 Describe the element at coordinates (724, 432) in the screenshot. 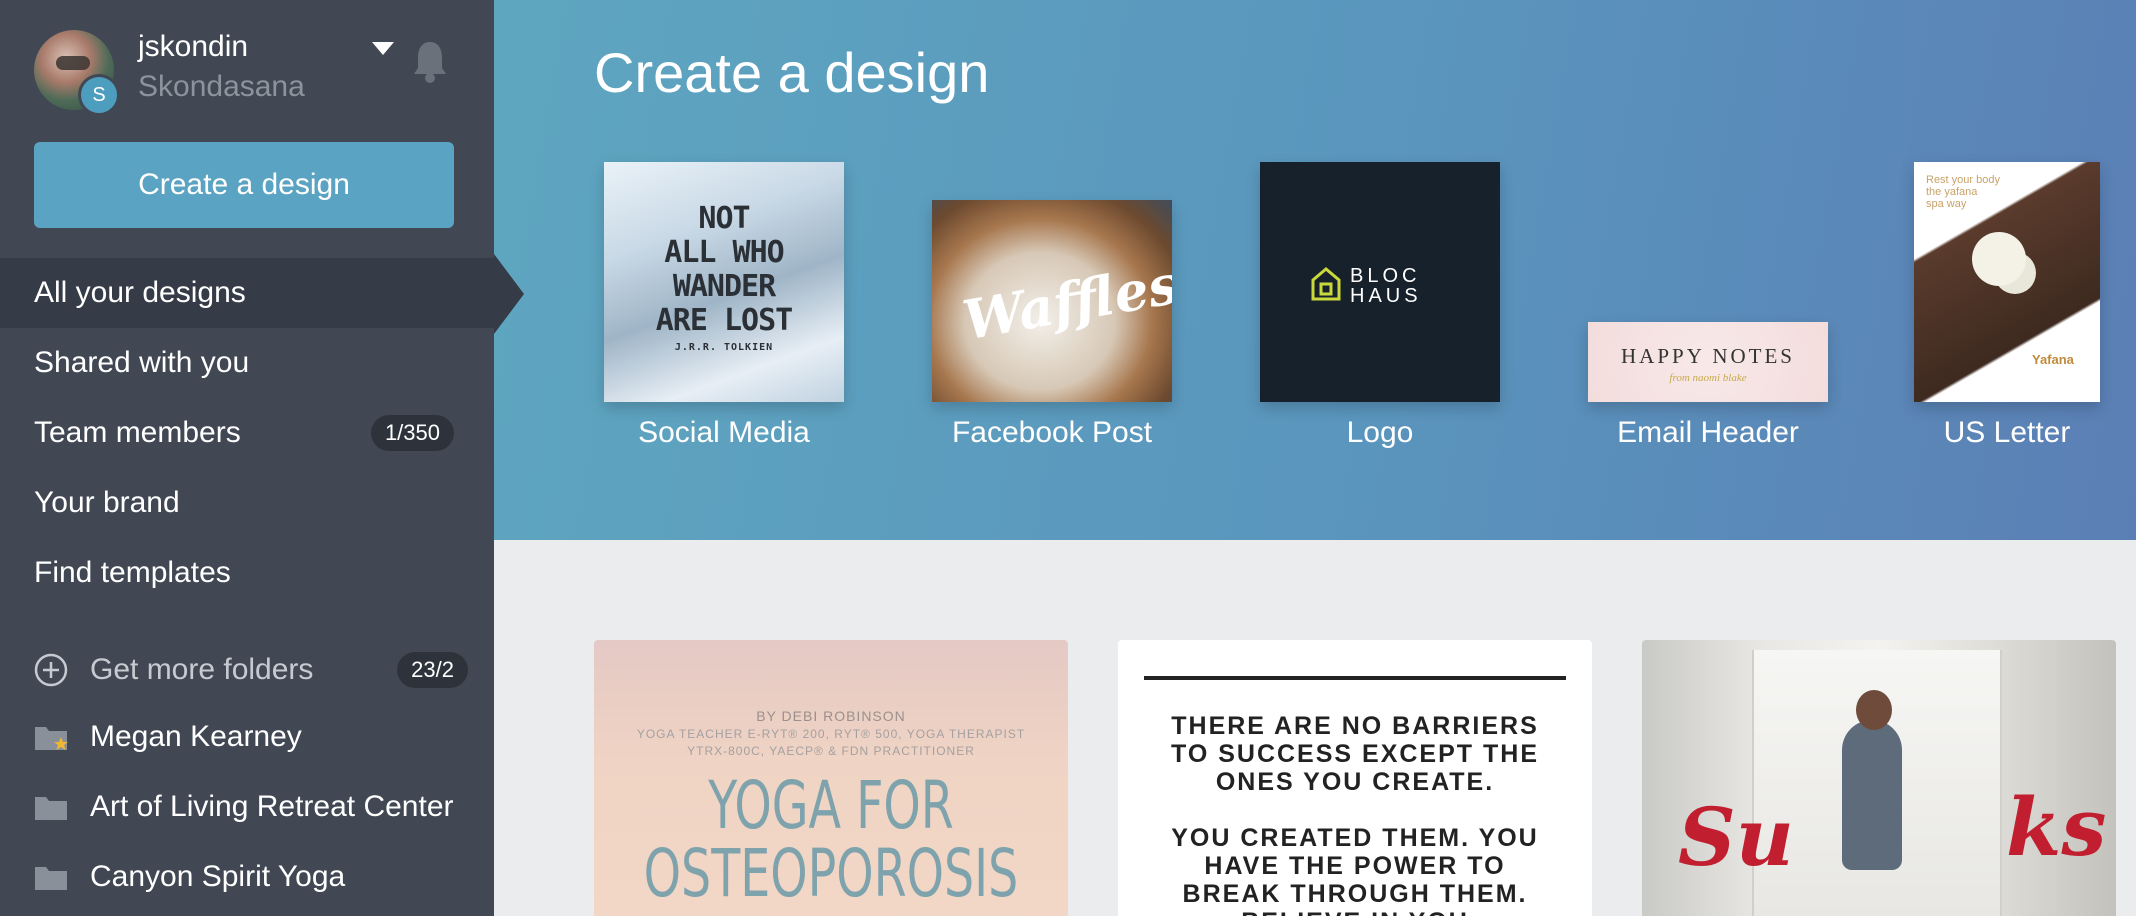

I see `template-label: Social Media` at that location.